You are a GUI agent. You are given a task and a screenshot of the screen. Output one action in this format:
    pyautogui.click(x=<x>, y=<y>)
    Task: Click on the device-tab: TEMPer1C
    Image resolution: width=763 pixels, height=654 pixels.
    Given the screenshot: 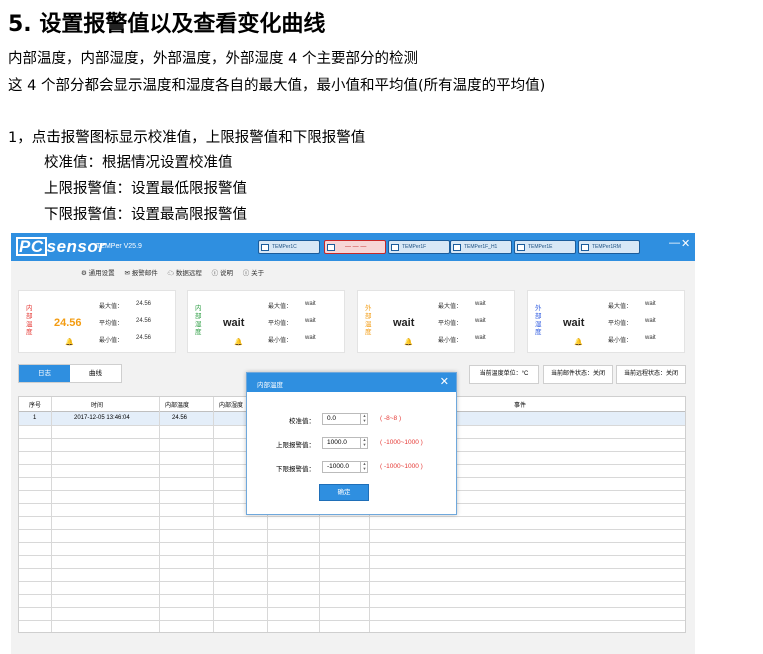 What is the action you would take?
    pyautogui.click(x=289, y=247)
    